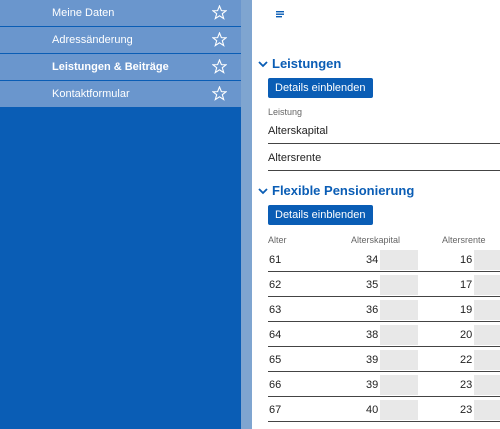 The height and width of the screenshot is (429, 500). What do you see at coordinates (343, 190) in the screenshot?
I see `section-title: Flexible Pensionierung` at bounding box center [343, 190].